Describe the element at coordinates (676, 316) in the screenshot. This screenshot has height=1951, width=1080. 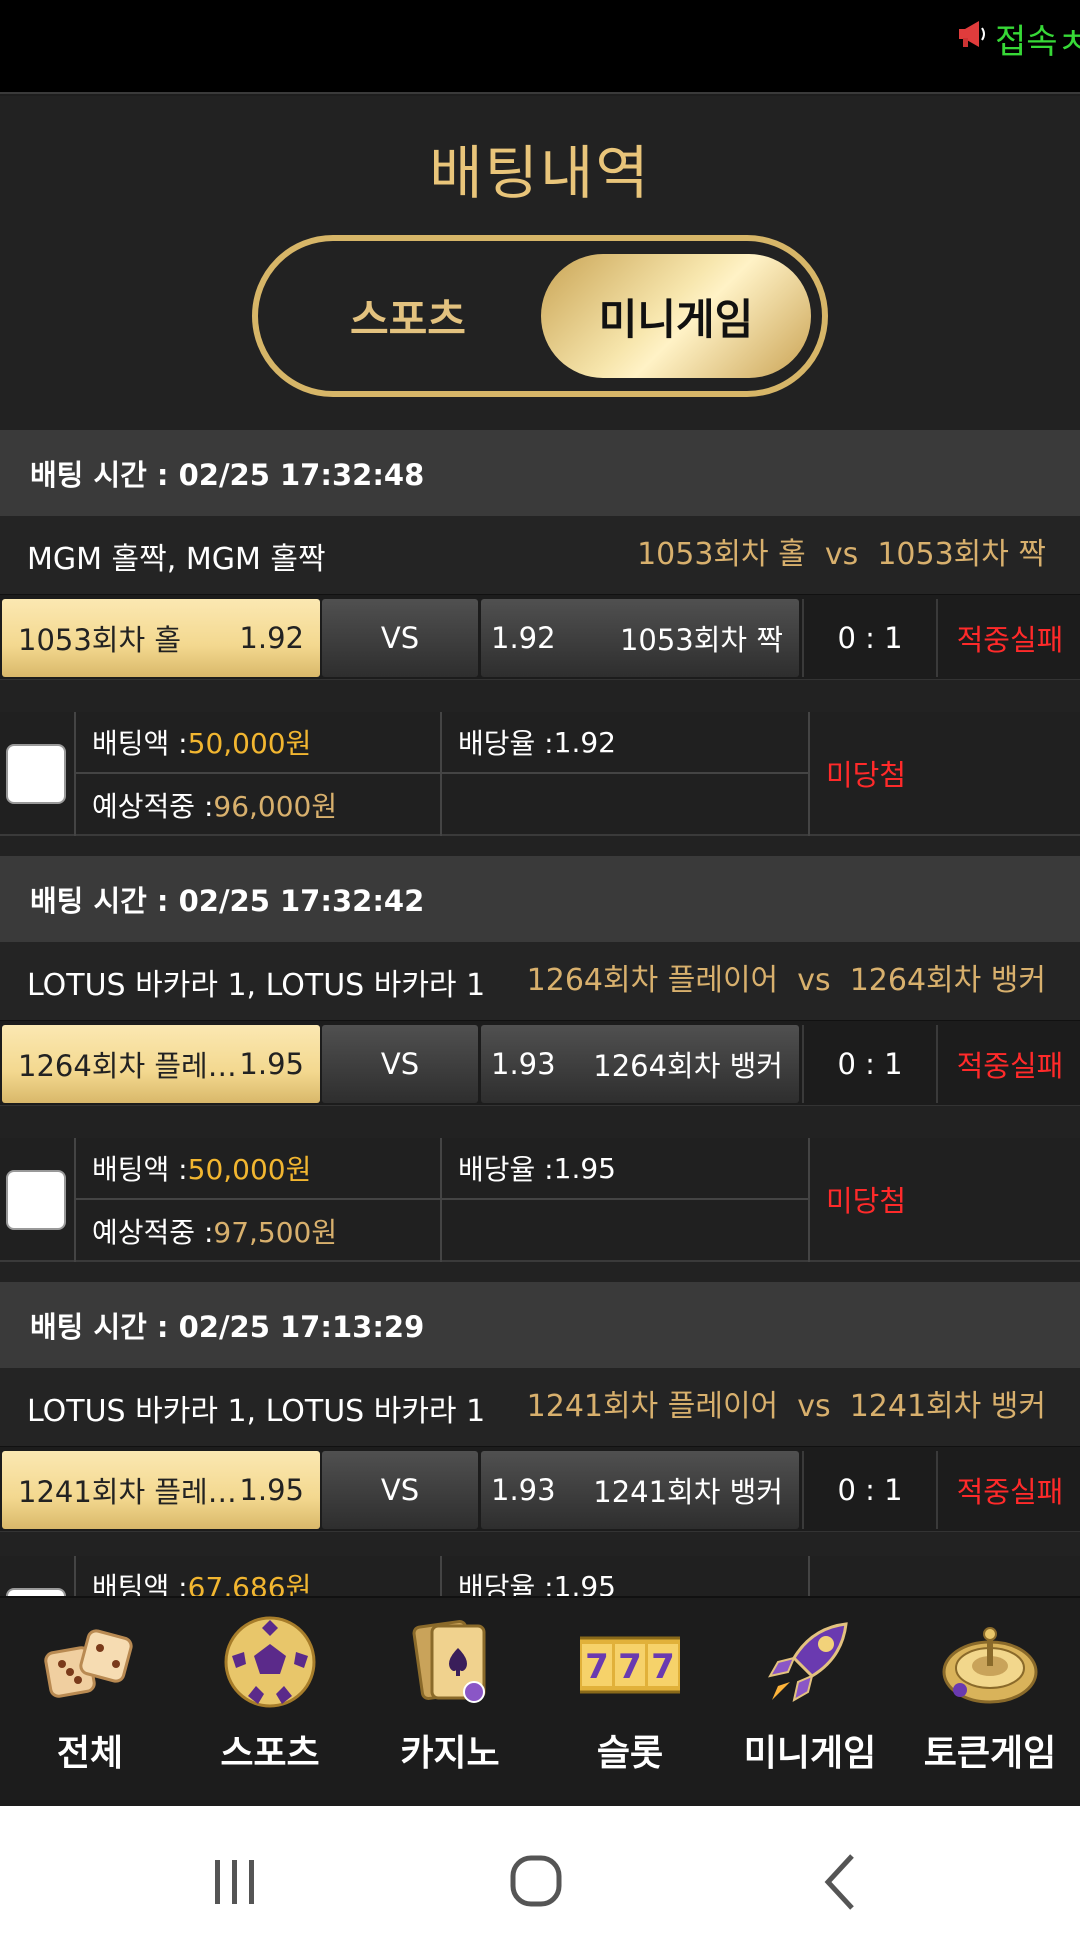
I see `tab-minigame: 미니게임` at that location.